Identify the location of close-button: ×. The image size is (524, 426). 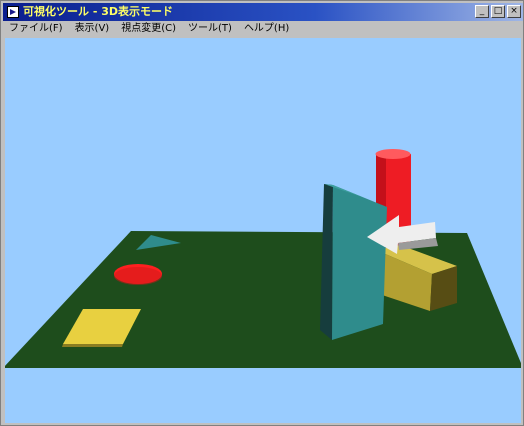
(514, 11).